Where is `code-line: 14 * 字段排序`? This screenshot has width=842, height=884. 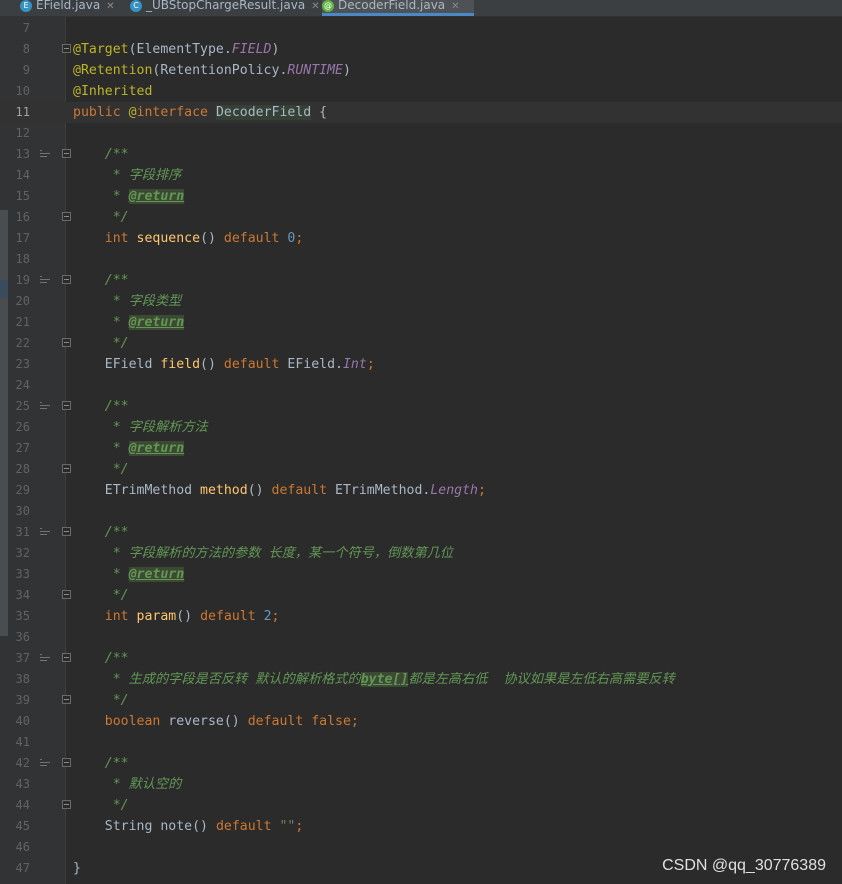 code-line: 14 * 字段排序 is located at coordinates (421, 175).